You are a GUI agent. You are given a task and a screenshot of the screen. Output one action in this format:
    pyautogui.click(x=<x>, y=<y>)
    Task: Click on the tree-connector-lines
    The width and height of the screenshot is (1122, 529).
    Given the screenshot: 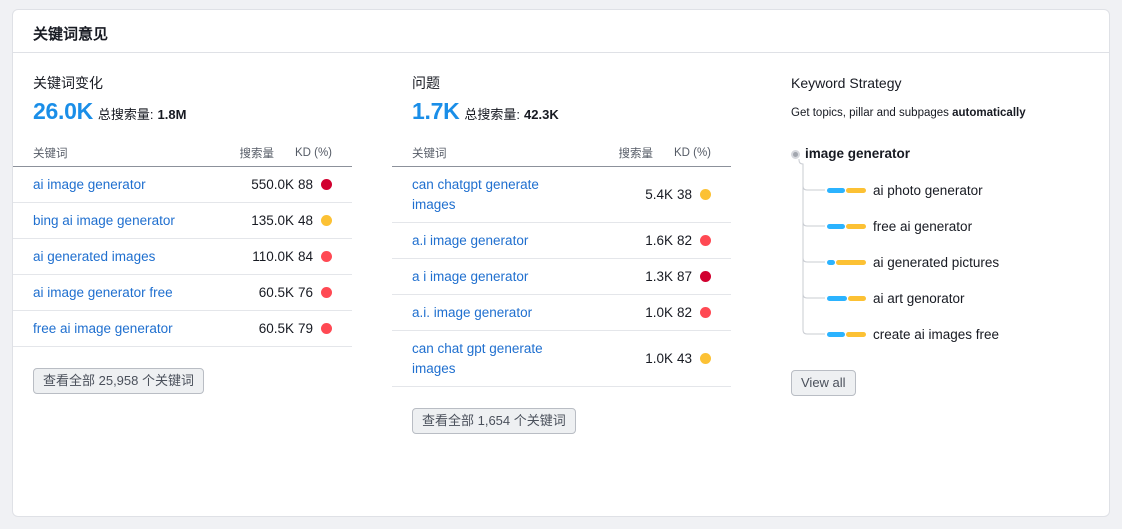 What is the action you would take?
    pyautogui.click(x=811, y=247)
    